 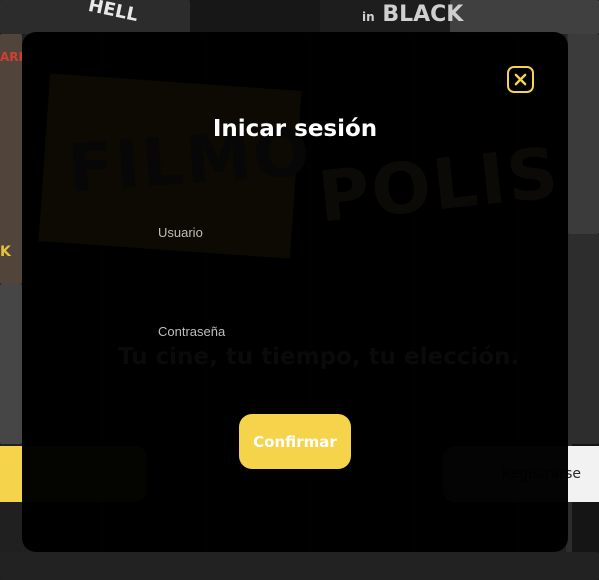 I want to click on close-button, so click(x=520, y=79).